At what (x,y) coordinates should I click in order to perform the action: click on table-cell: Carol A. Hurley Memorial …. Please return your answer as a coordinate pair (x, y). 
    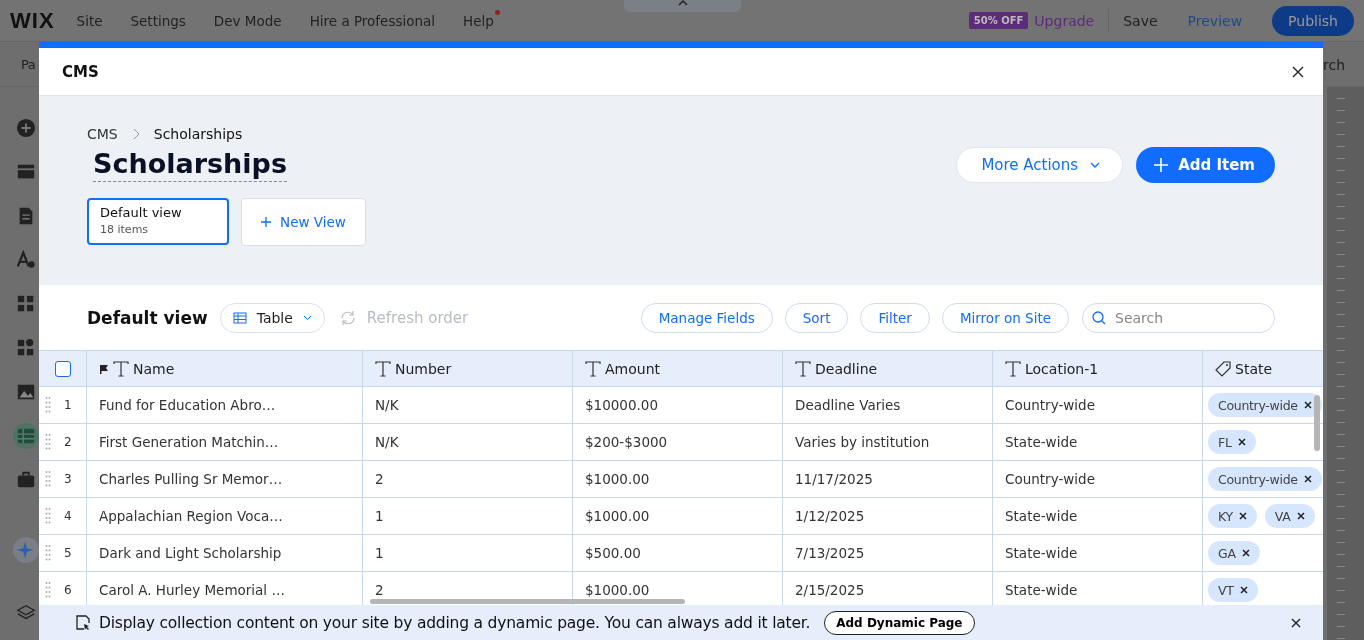
    Looking at the image, I should click on (192, 590).